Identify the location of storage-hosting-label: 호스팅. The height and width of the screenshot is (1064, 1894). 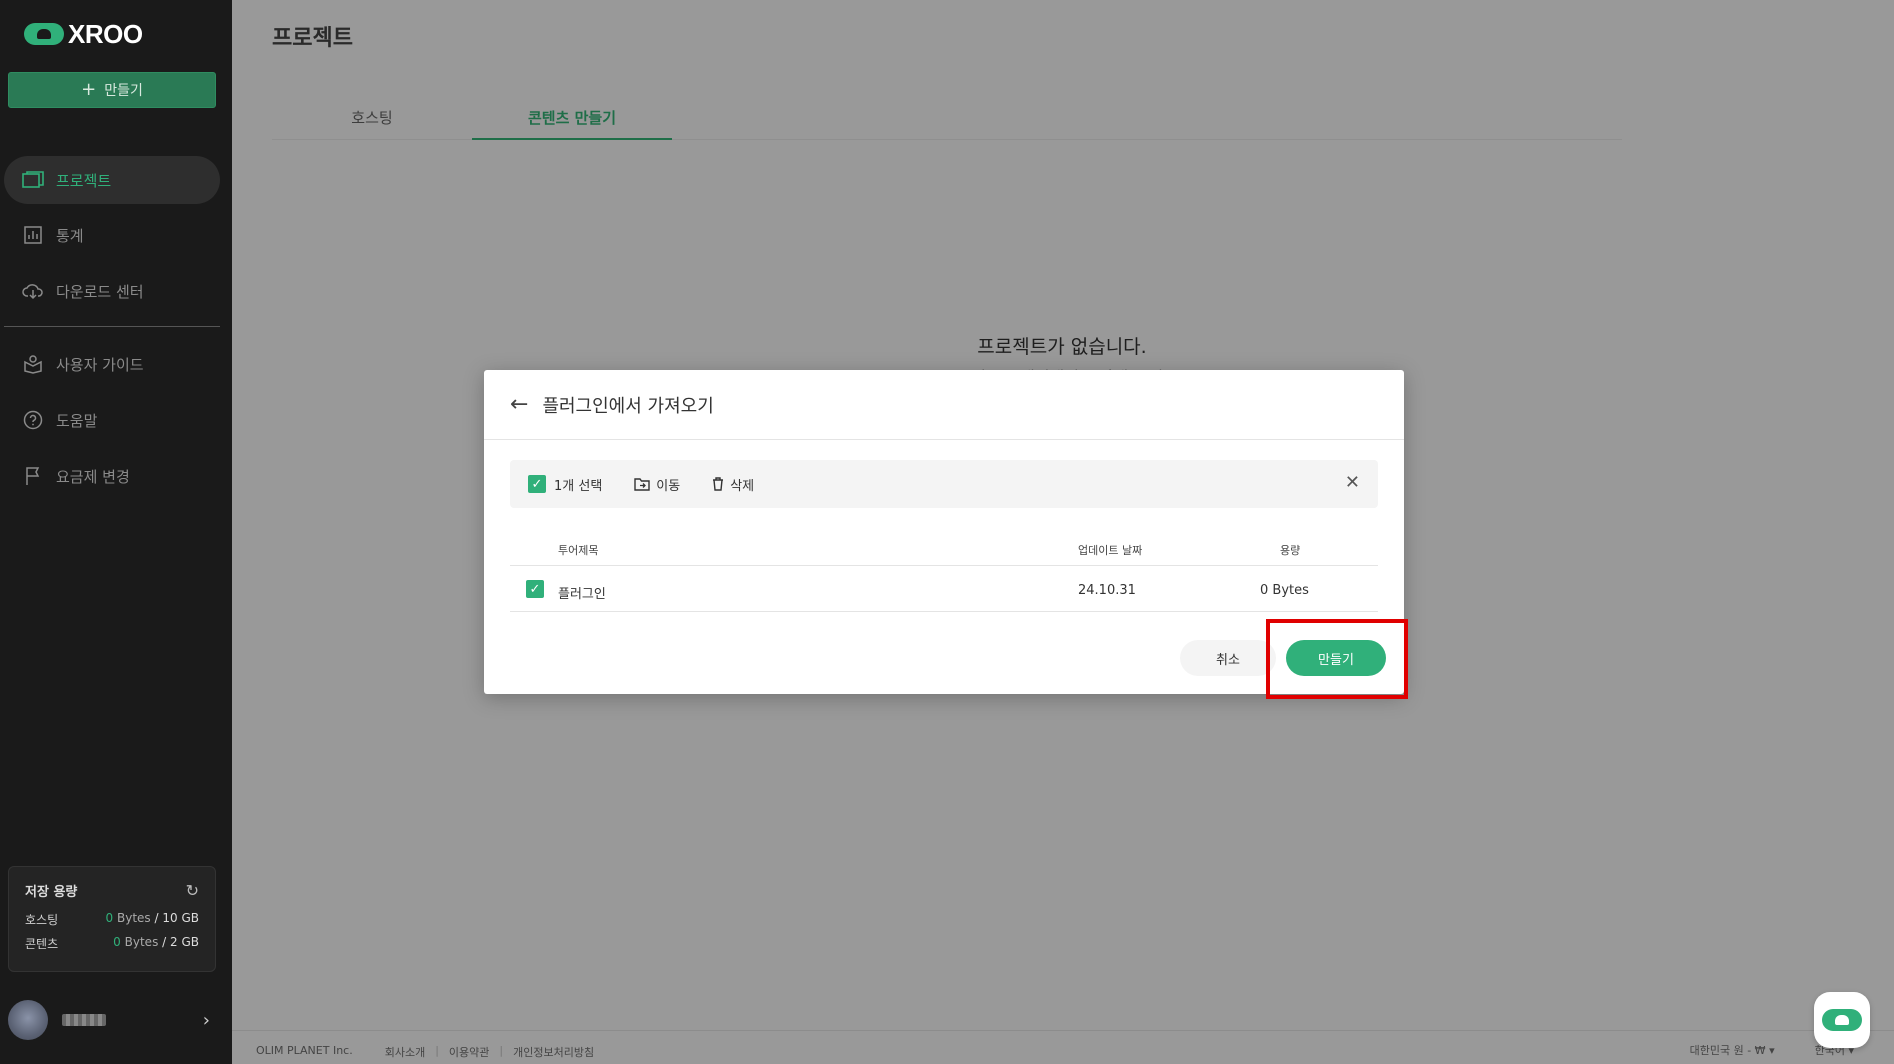
(42, 920).